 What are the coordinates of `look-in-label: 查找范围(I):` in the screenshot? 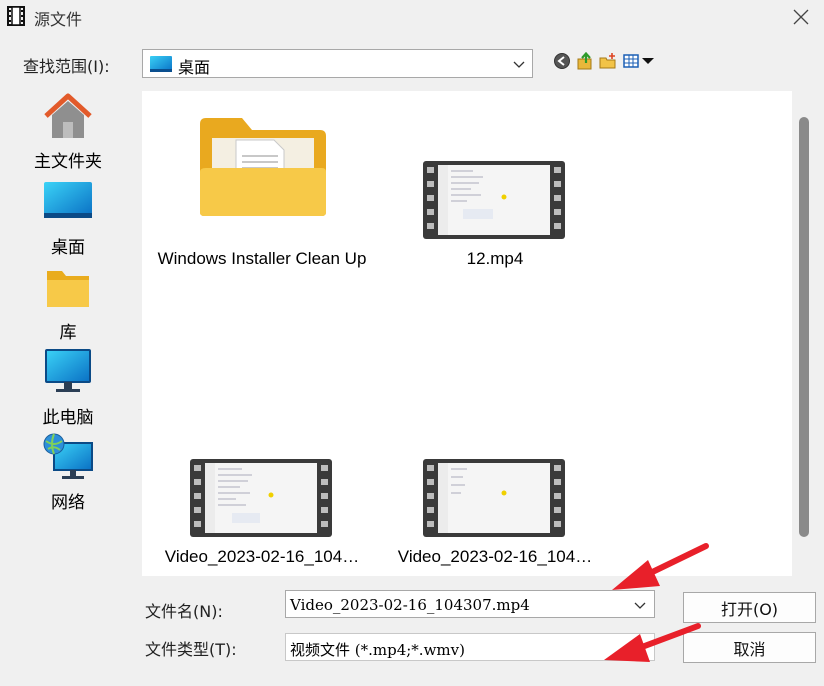 It's located at (66, 66).